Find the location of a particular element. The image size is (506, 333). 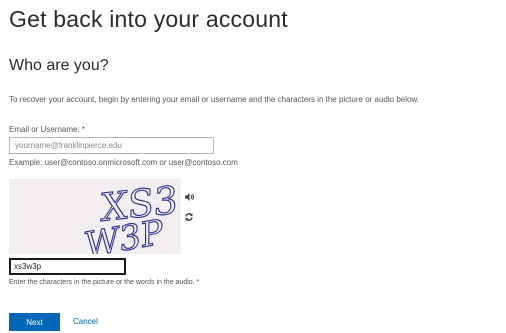

captcha-image: XS3 W3P is located at coordinates (95, 216).